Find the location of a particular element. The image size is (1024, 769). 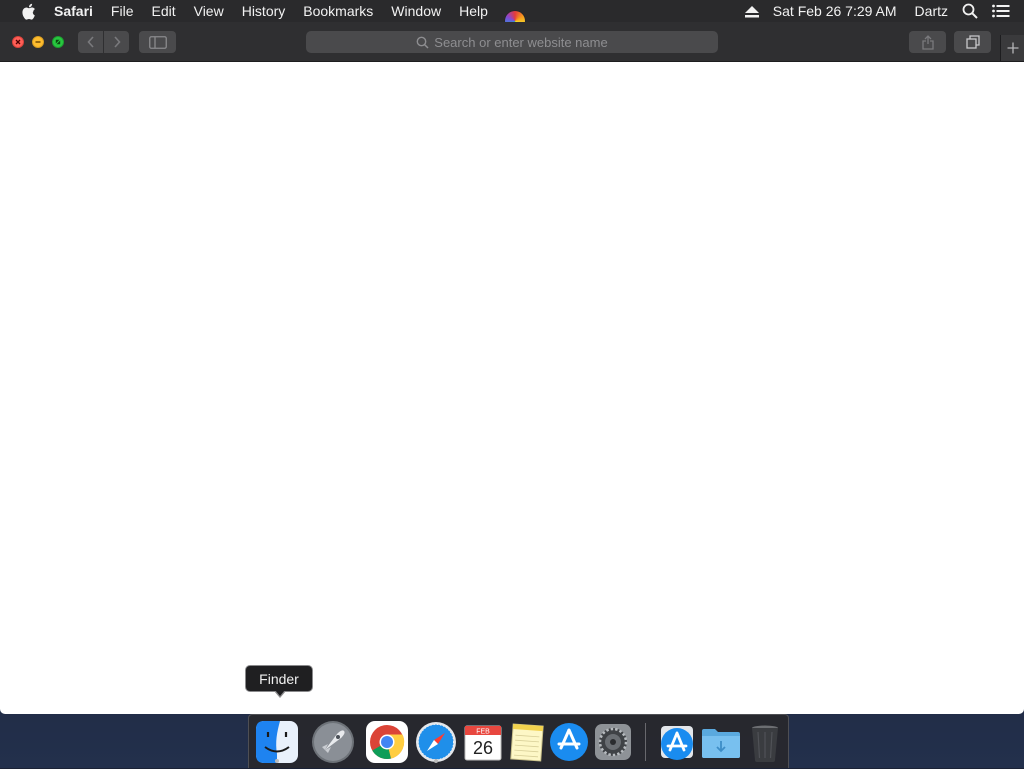

notes-icon is located at coordinates (527, 742).